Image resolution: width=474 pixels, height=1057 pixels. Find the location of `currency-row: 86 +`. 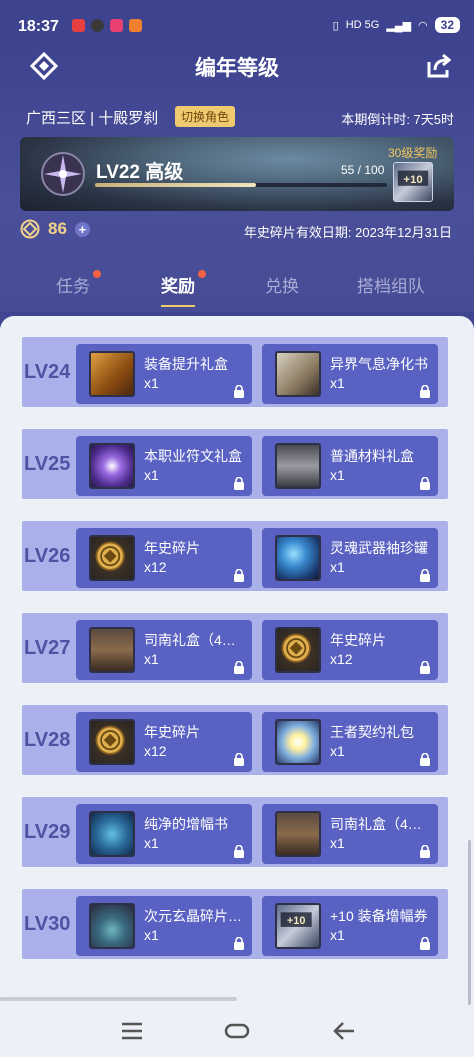

currency-row: 86 + is located at coordinates (55, 229).